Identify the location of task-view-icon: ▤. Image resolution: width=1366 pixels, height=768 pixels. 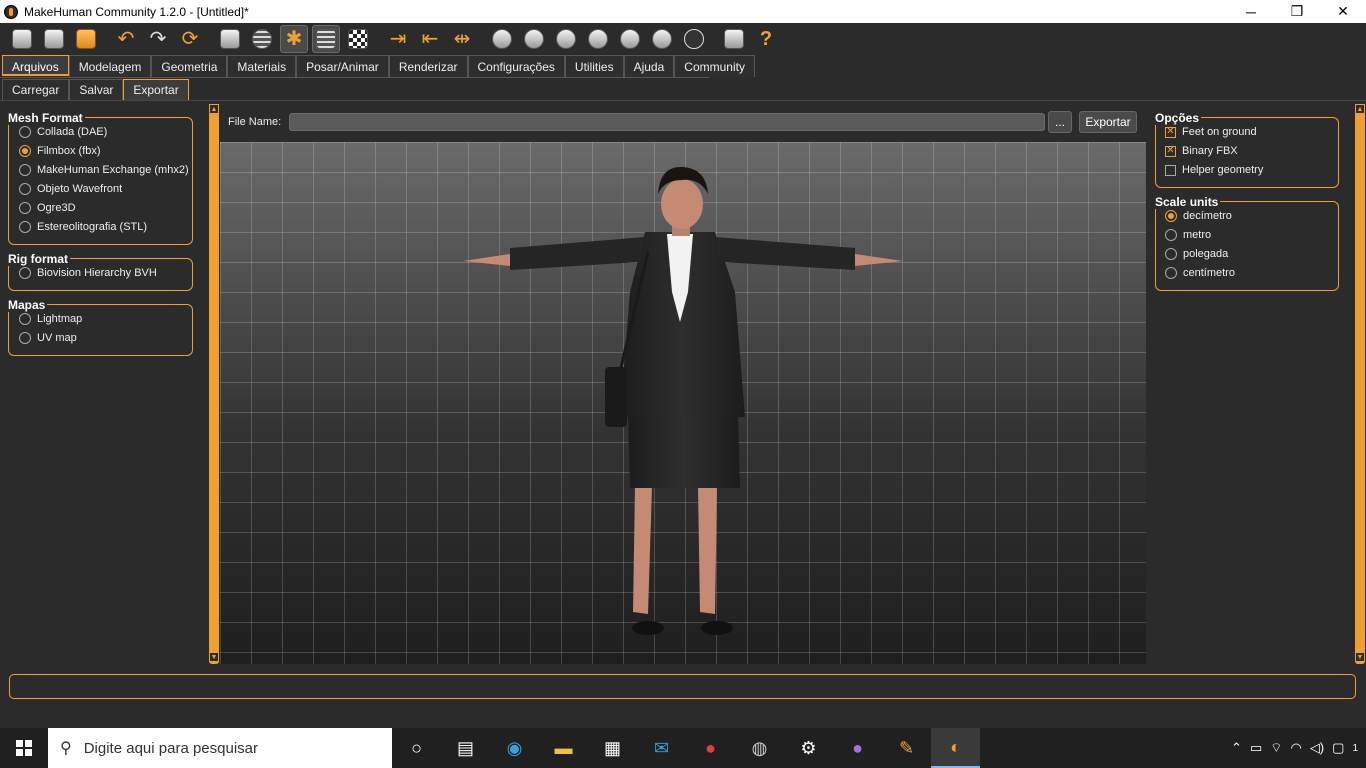
(465, 748).